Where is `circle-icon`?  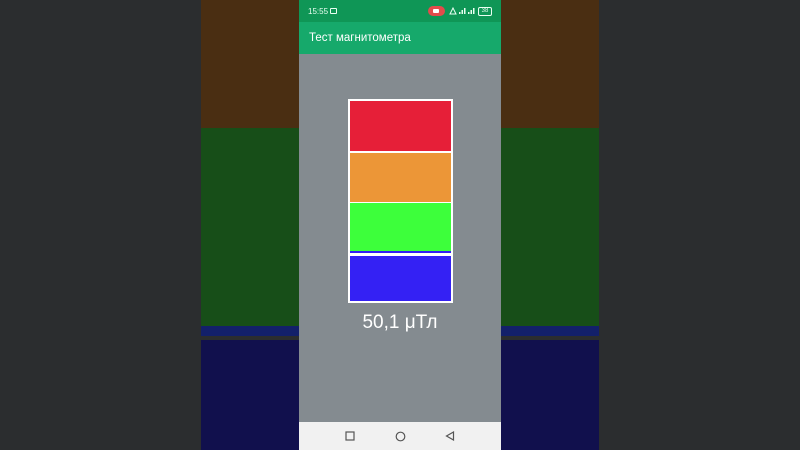
circle-icon is located at coordinates (400, 436).